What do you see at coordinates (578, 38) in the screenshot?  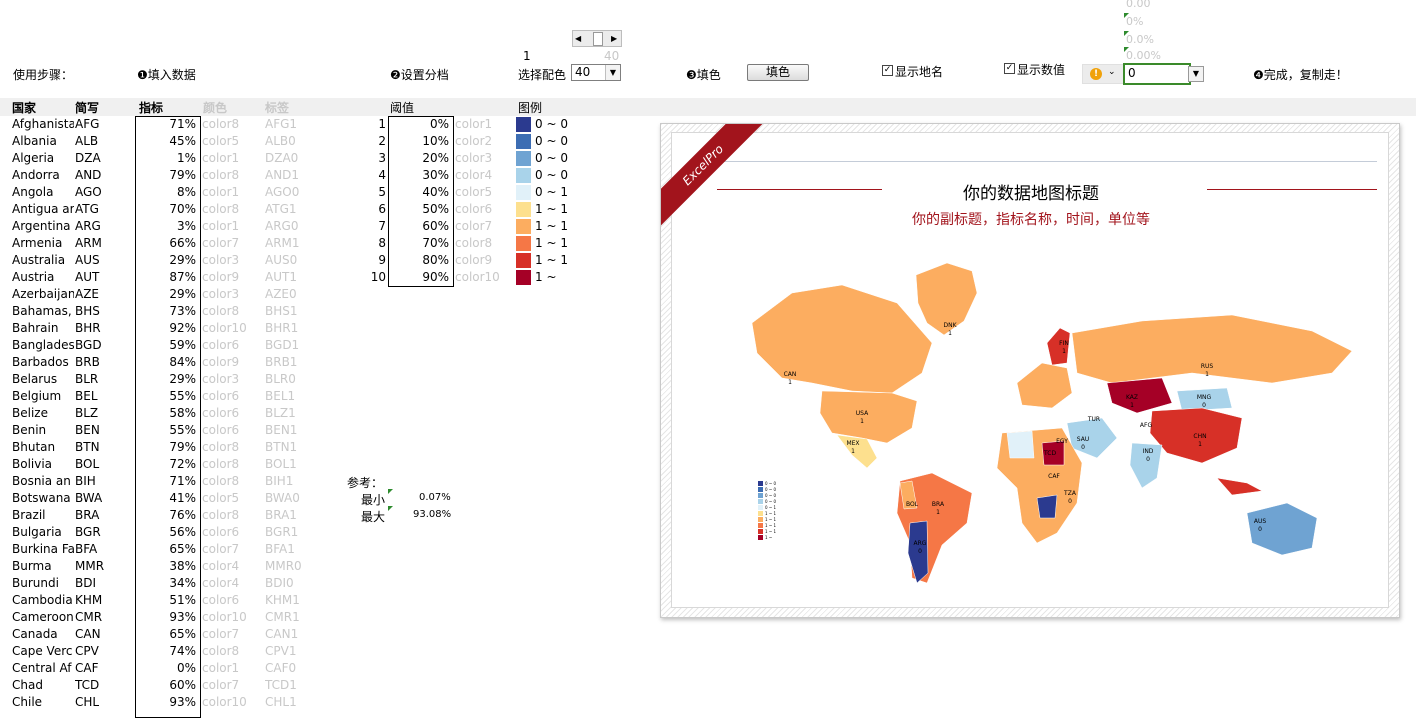 I see `scroll-left-icon: ◀` at bounding box center [578, 38].